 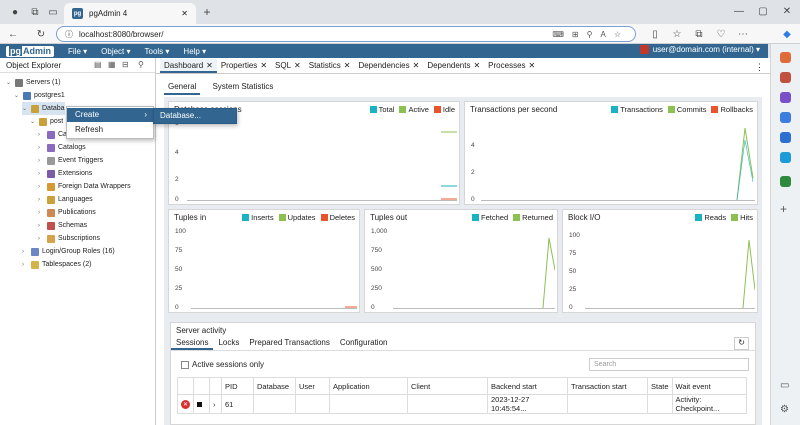 What do you see at coordinates (453, 66) in the screenshot?
I see `tab-dependents: Dependents ✕` at bounding box center [453, 66].